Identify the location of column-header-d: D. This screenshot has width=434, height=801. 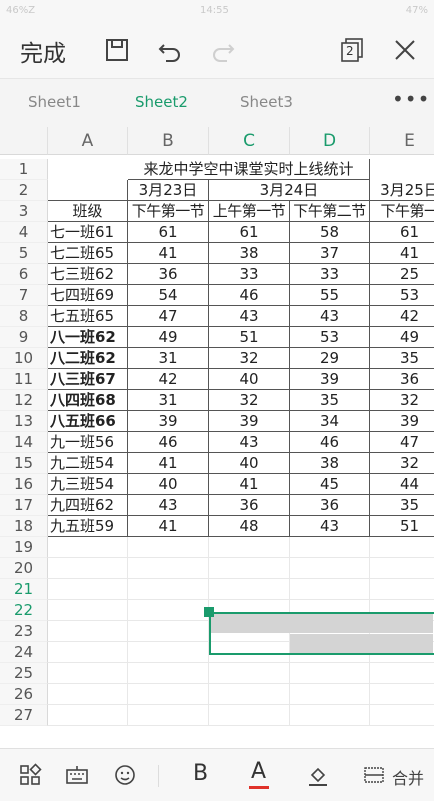
(330, 141).